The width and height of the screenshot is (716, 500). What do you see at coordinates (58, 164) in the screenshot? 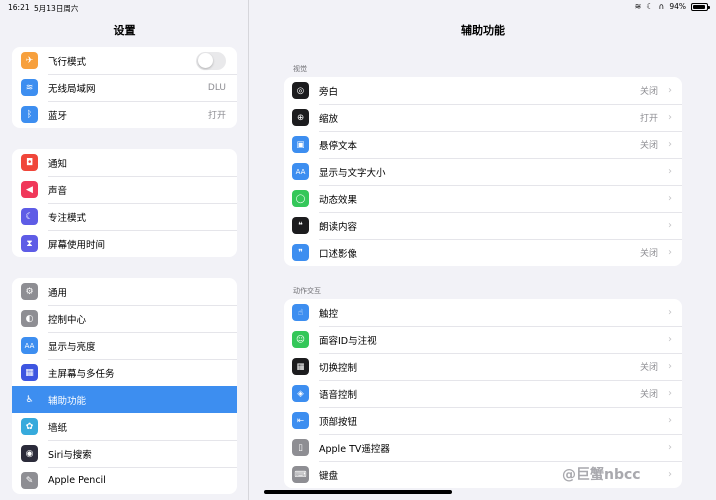
I see `sidebar-item-label: 通知` at bounding box center [58, 164].